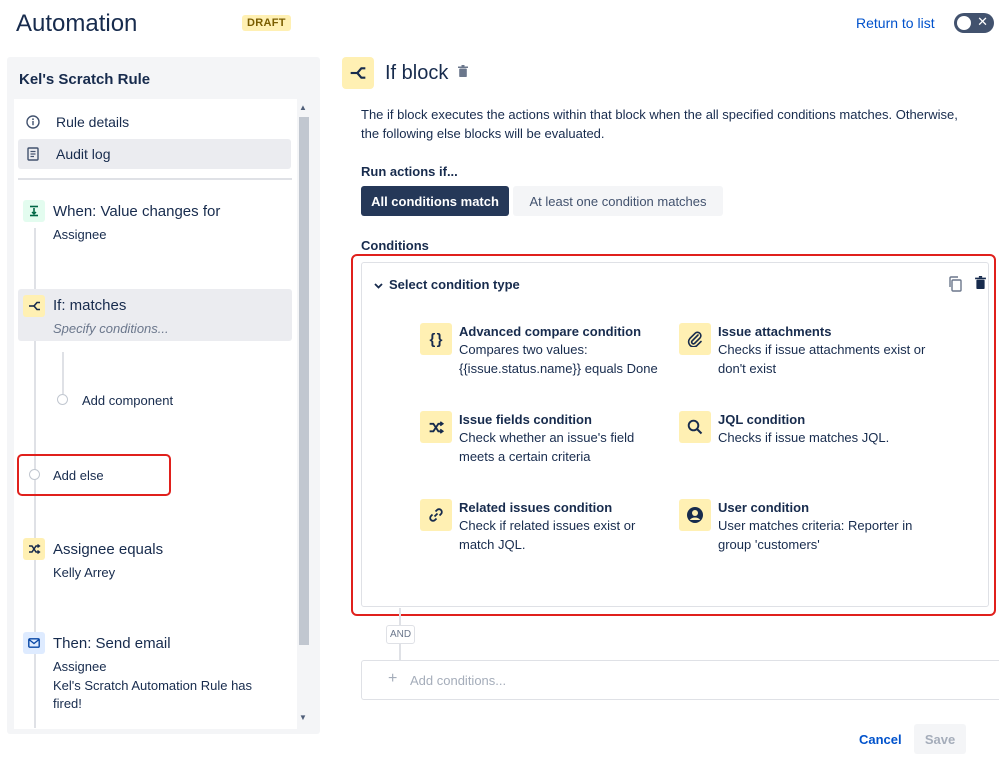 Image resolution: width=999 pixels, height=764 pixels. I want to click on scrollbar-thumb, so click(304, 381).